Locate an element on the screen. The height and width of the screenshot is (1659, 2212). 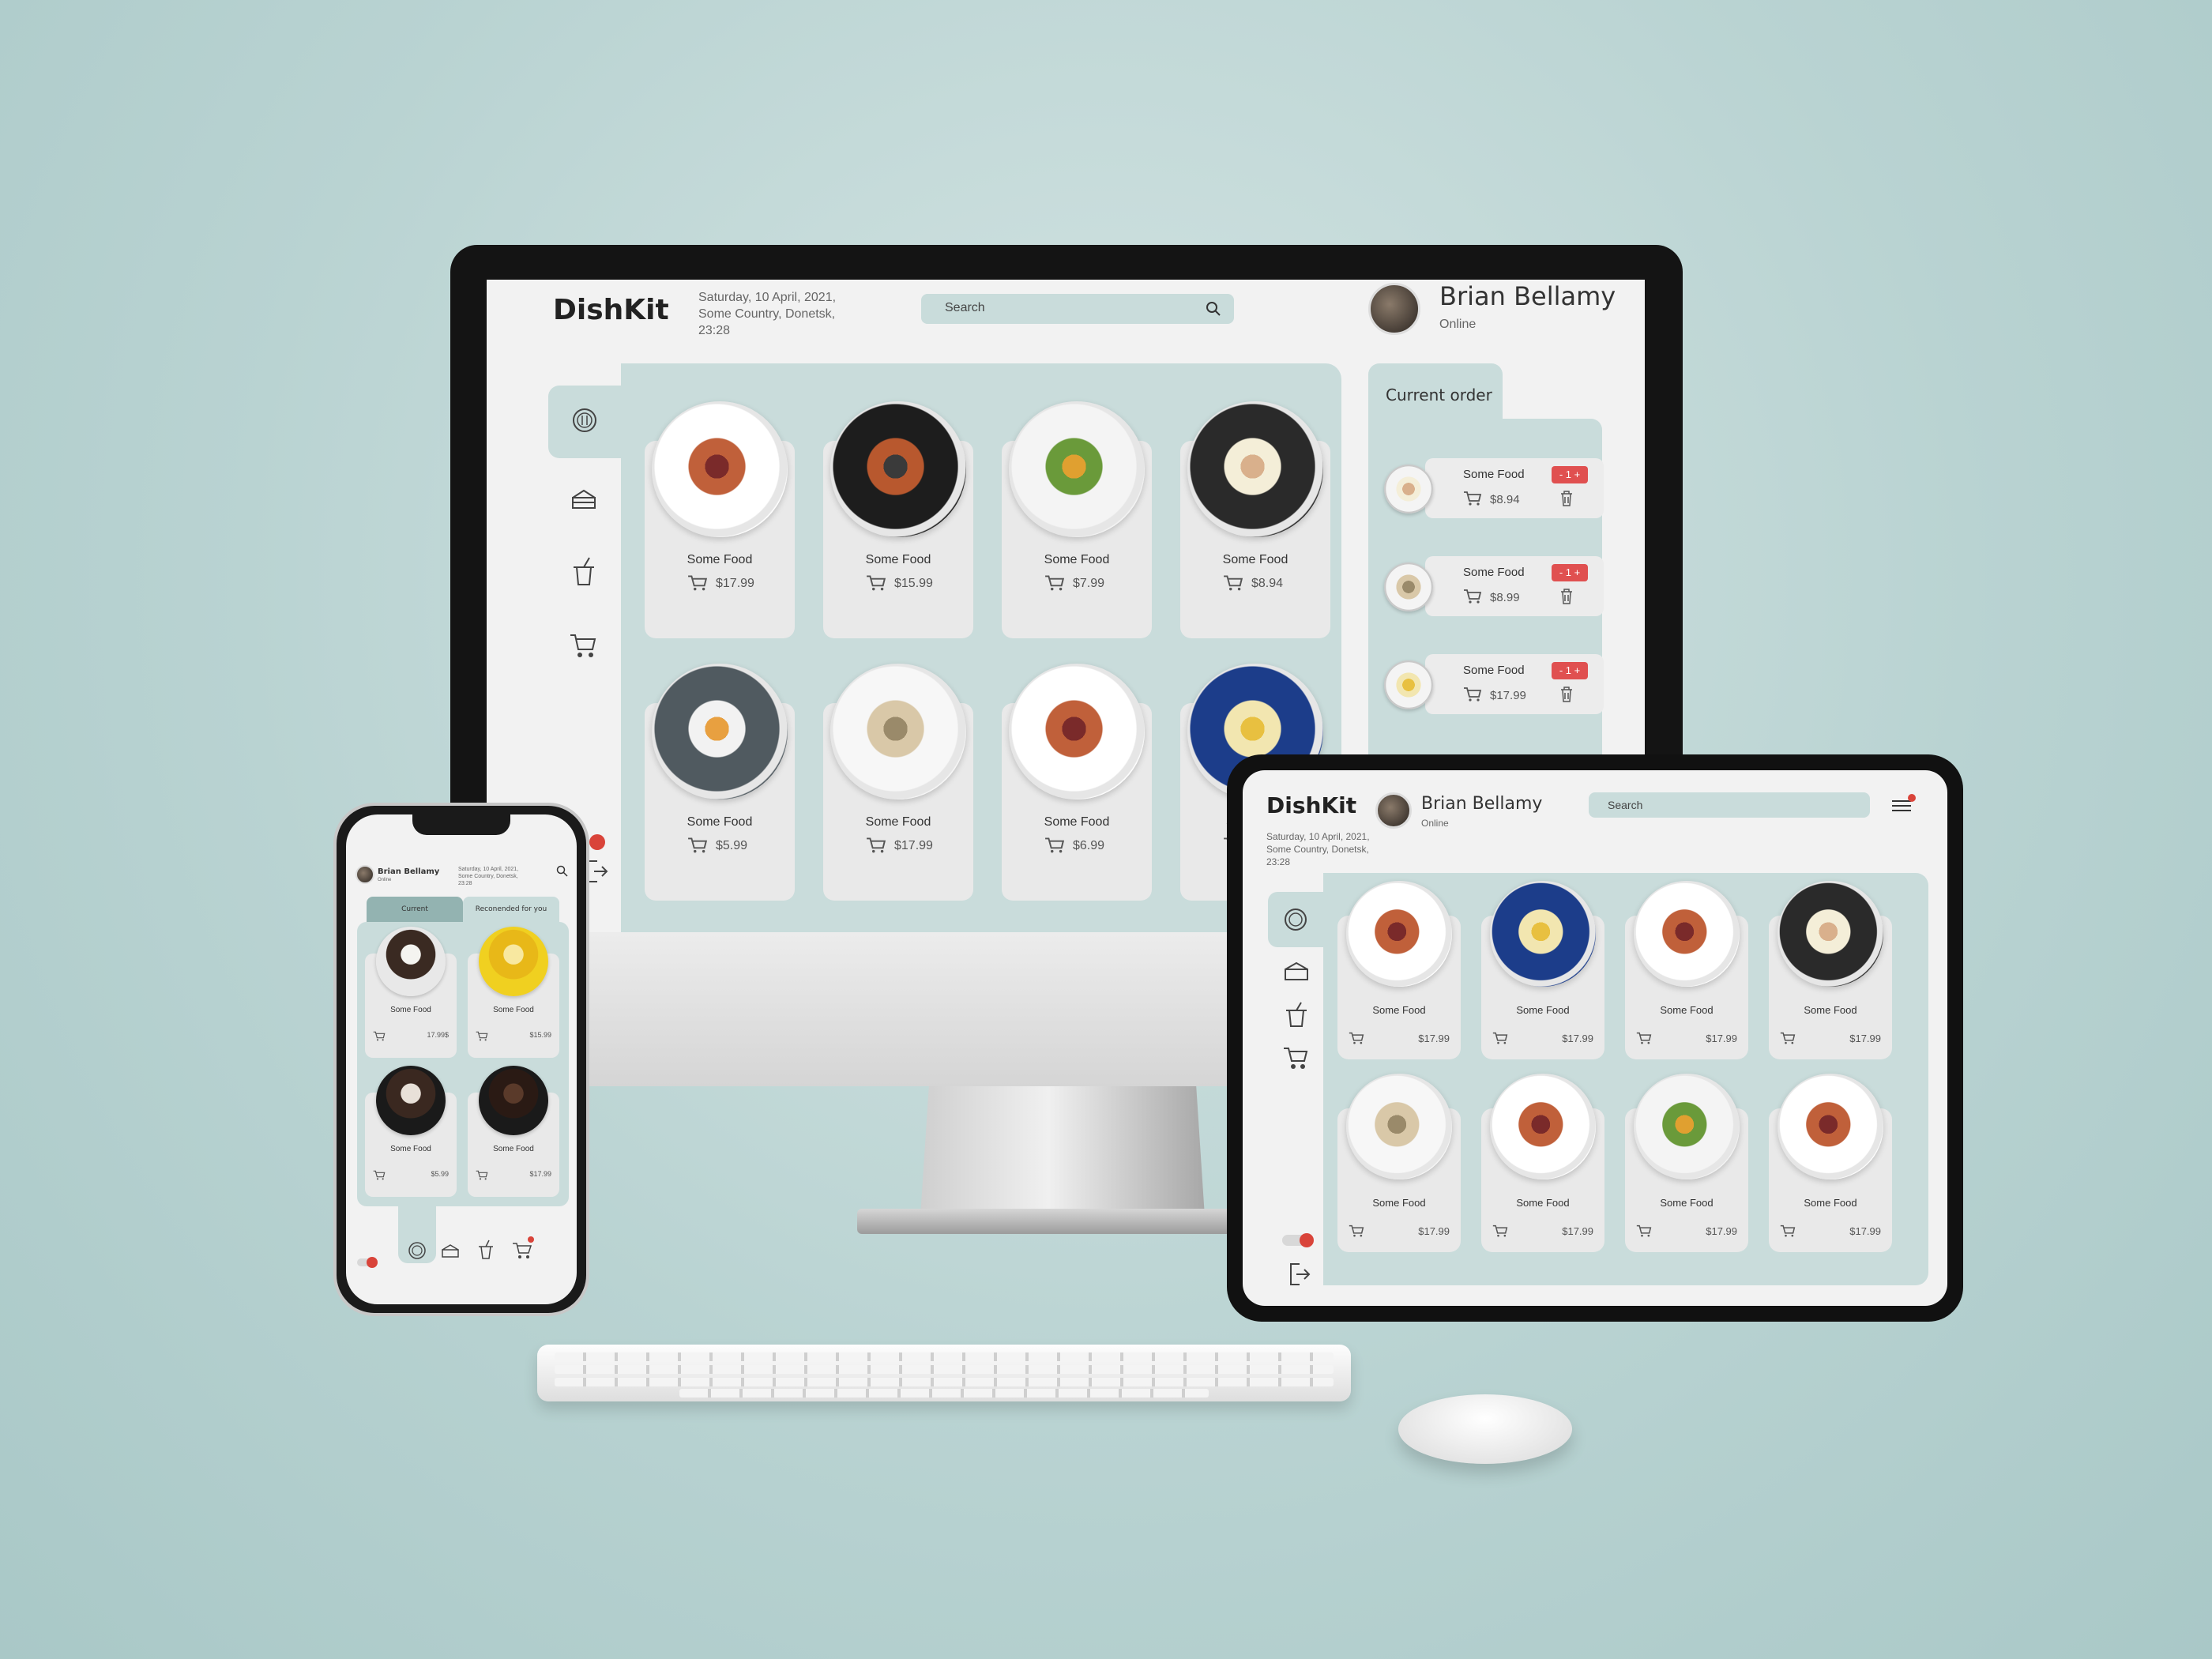
food-card-content: Some Food 17.99$ is located at coordinates (411, 993).